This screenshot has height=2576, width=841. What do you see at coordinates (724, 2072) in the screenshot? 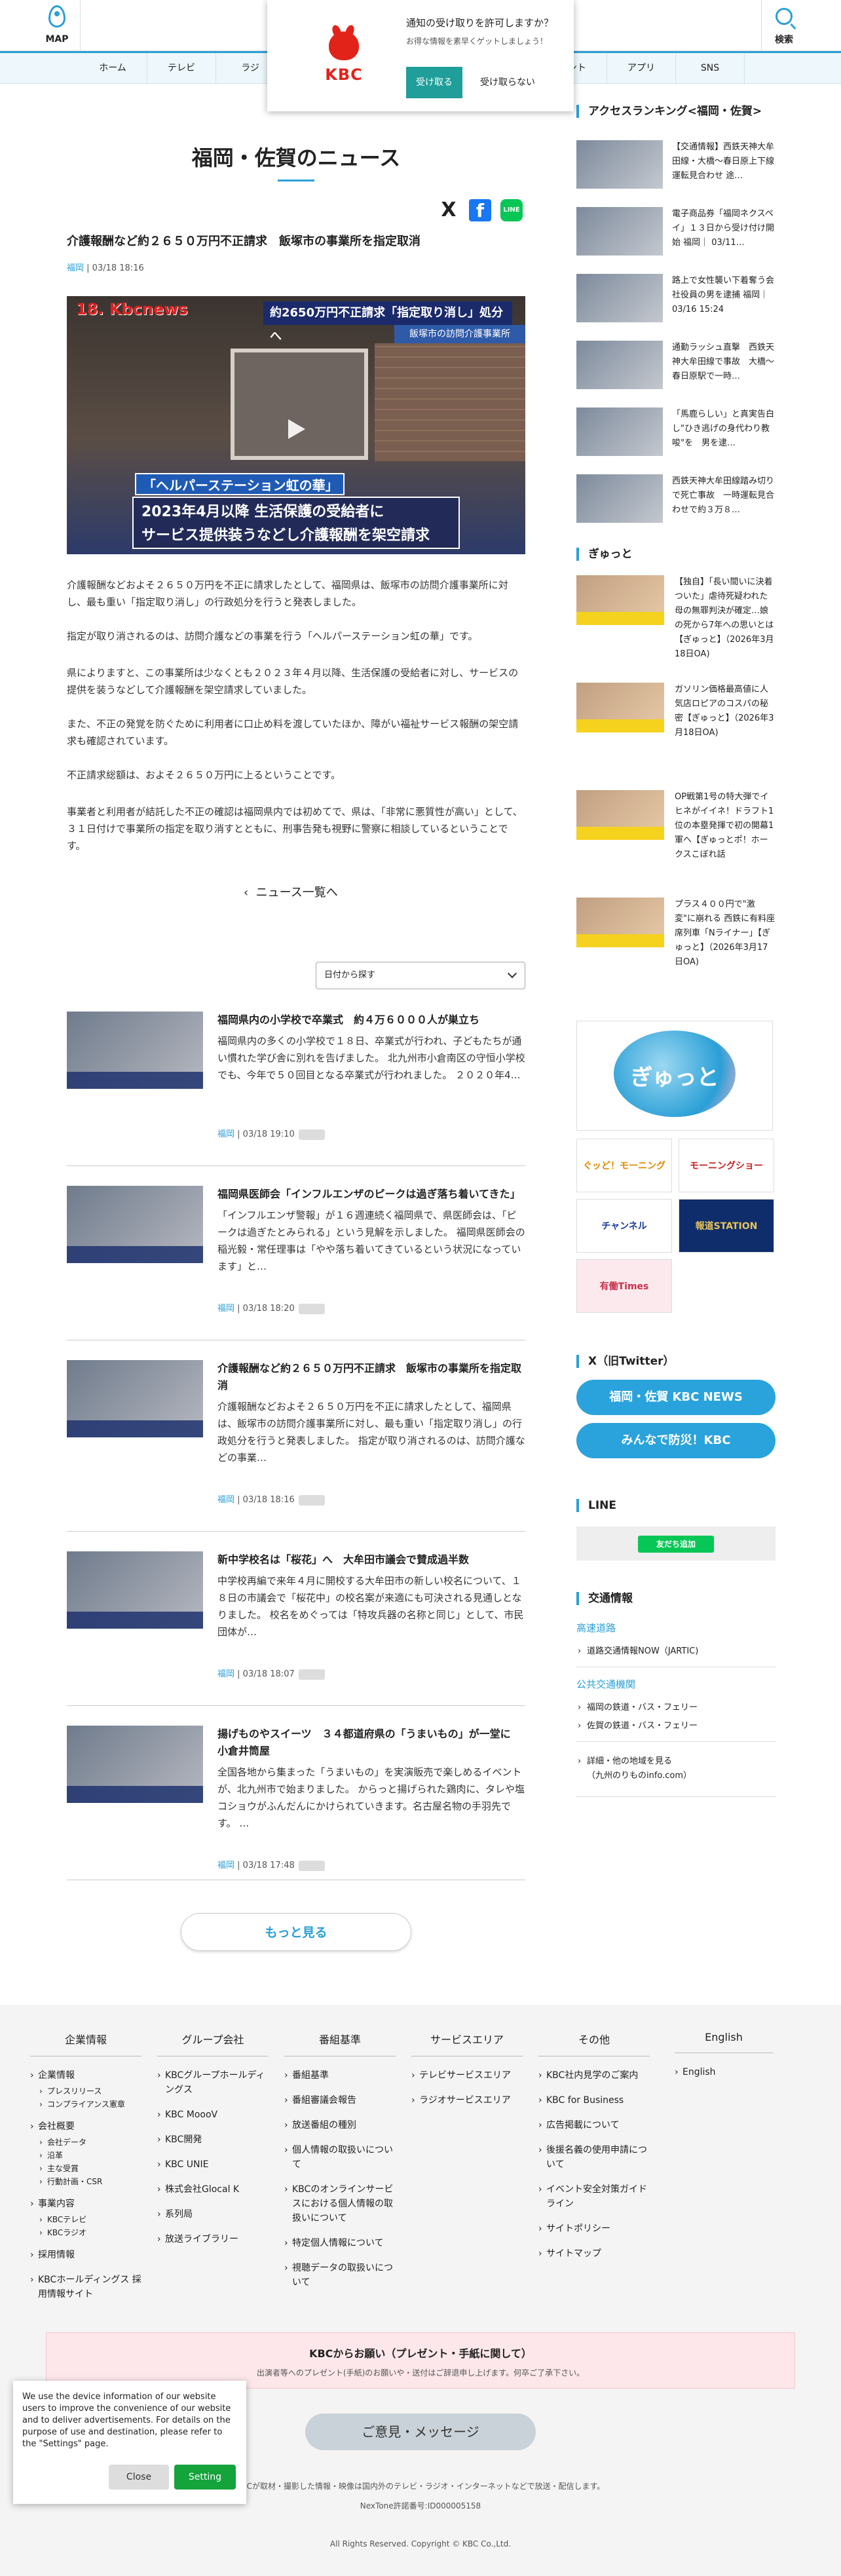
I see `footer-link: English` at bounding box center [724, 2072].